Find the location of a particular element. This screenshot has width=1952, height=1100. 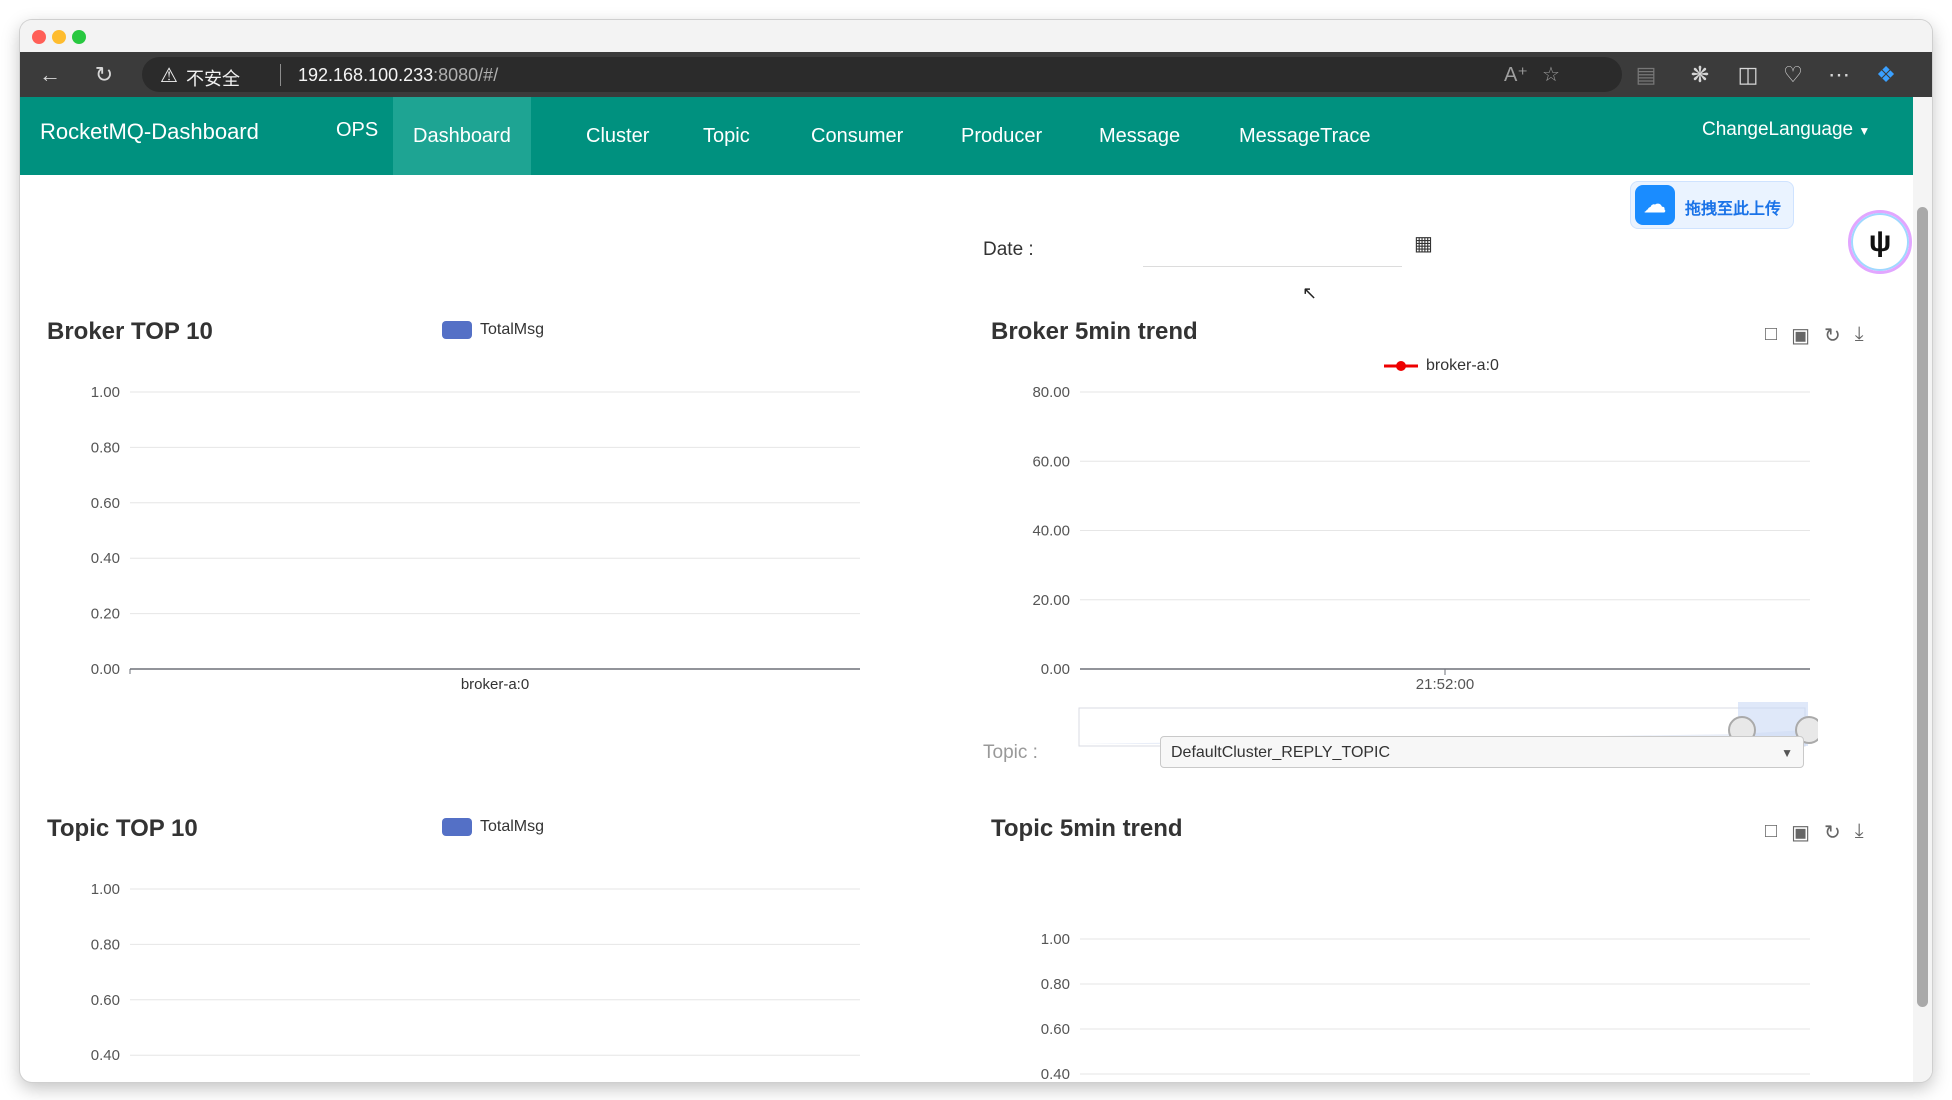

broker-top10-chart: 1.00 0.80 0.60 0.40 0.20 0.00 broker-a:0 is located at coordinates (475, 538).